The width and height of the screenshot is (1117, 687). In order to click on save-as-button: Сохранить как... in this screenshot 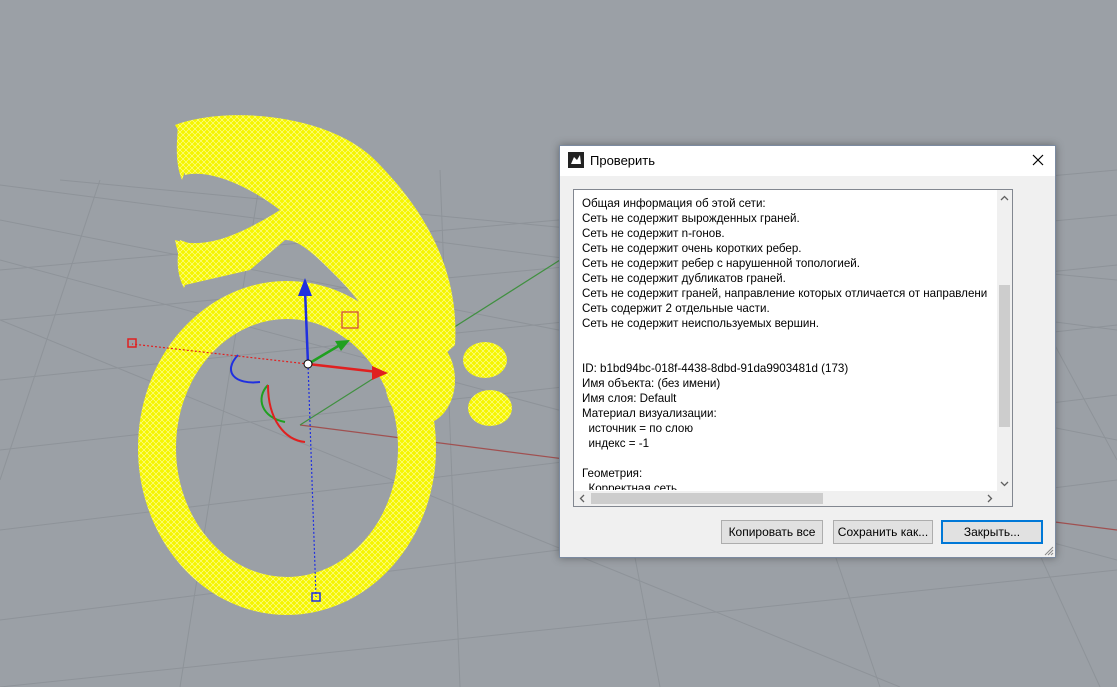, I will do `click(883, 532)`.